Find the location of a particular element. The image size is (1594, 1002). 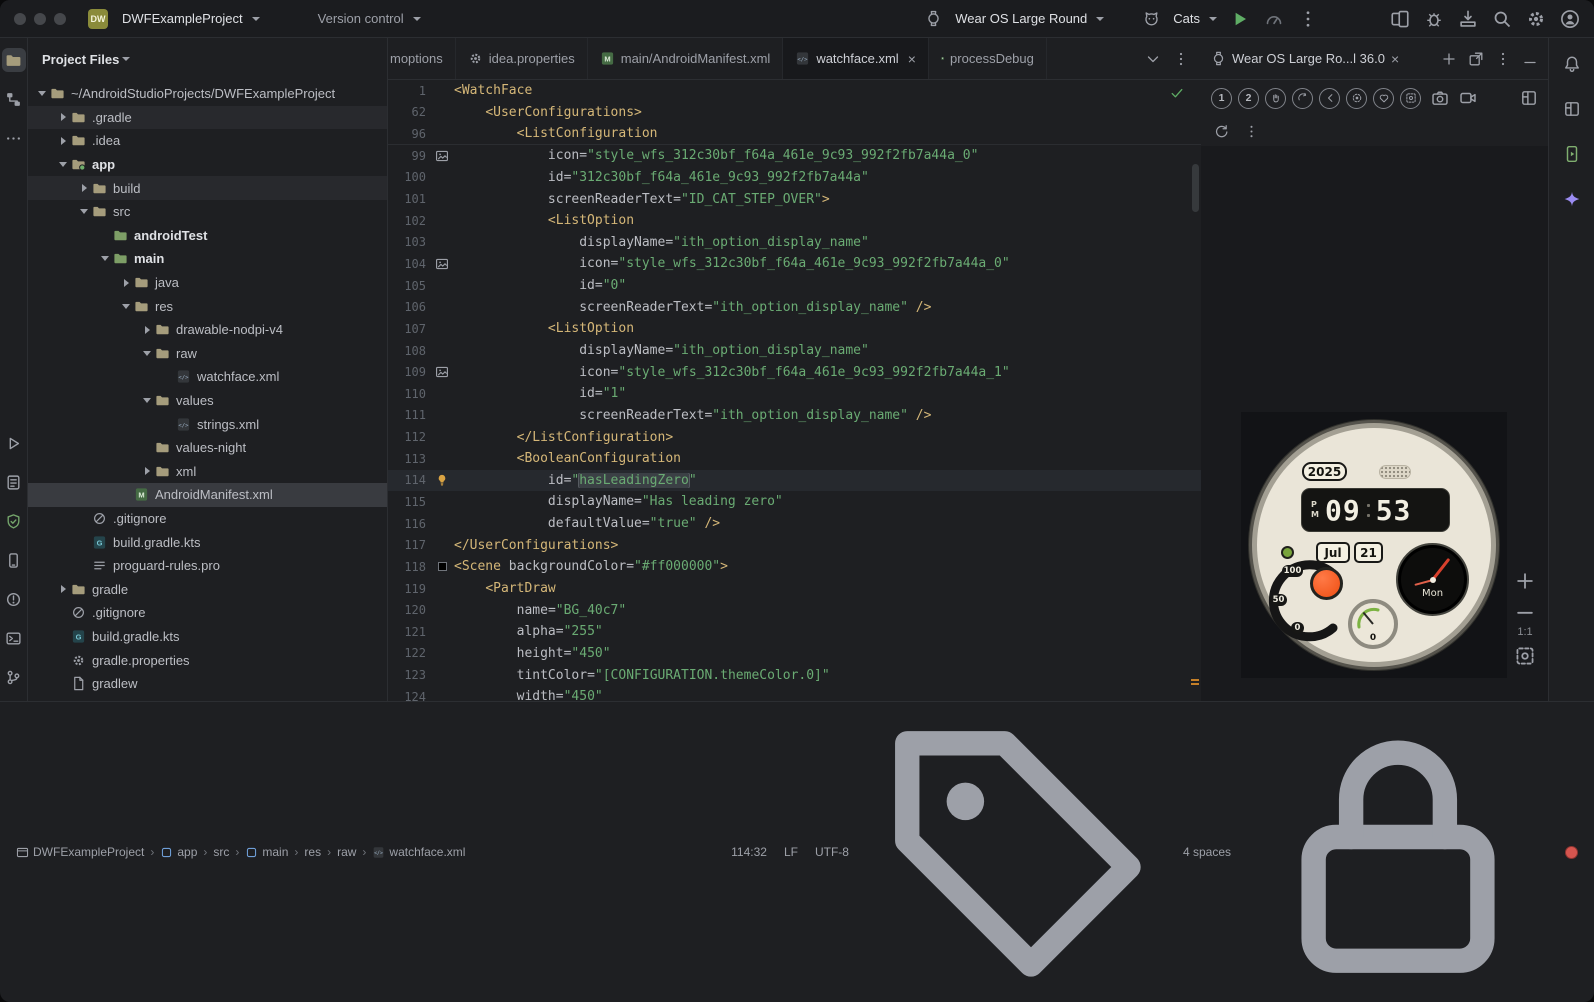

code-line-101: 101 screenReaderText="ID_CAT_STEP_OVER"> is located at coordinates (794, 199).